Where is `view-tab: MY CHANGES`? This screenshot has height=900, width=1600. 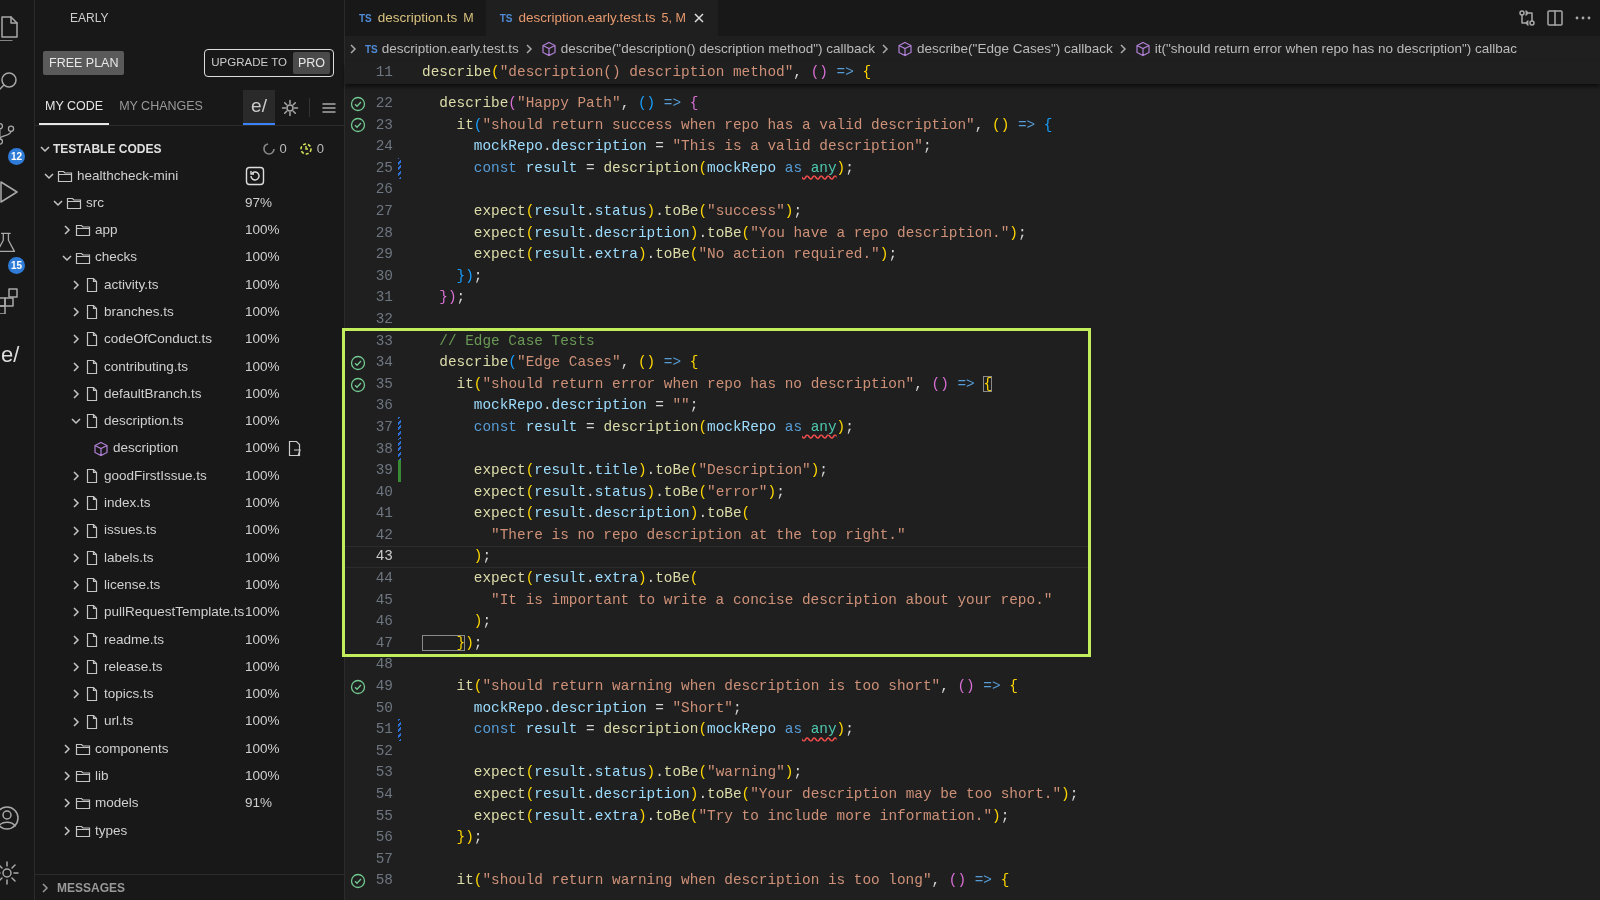
view-tab: MY CHANGES is located at coordinates (161, 107).